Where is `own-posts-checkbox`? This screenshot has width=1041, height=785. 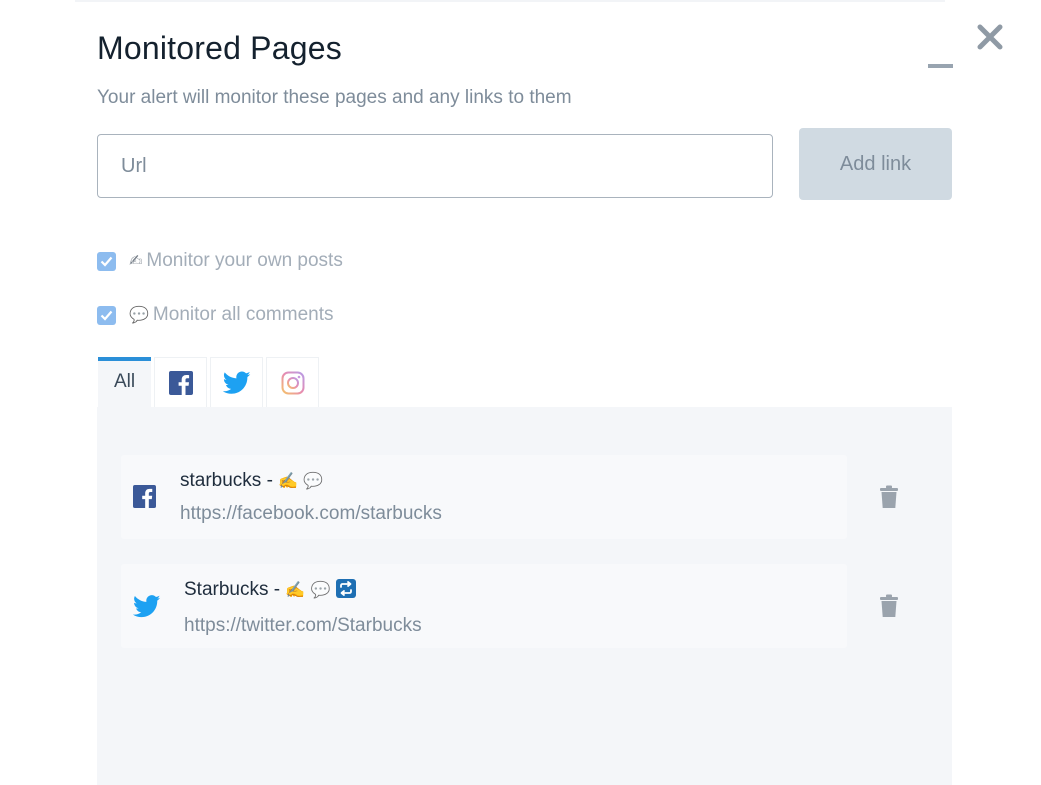
own-posts-checkbox is located at coordinates (106, 261).